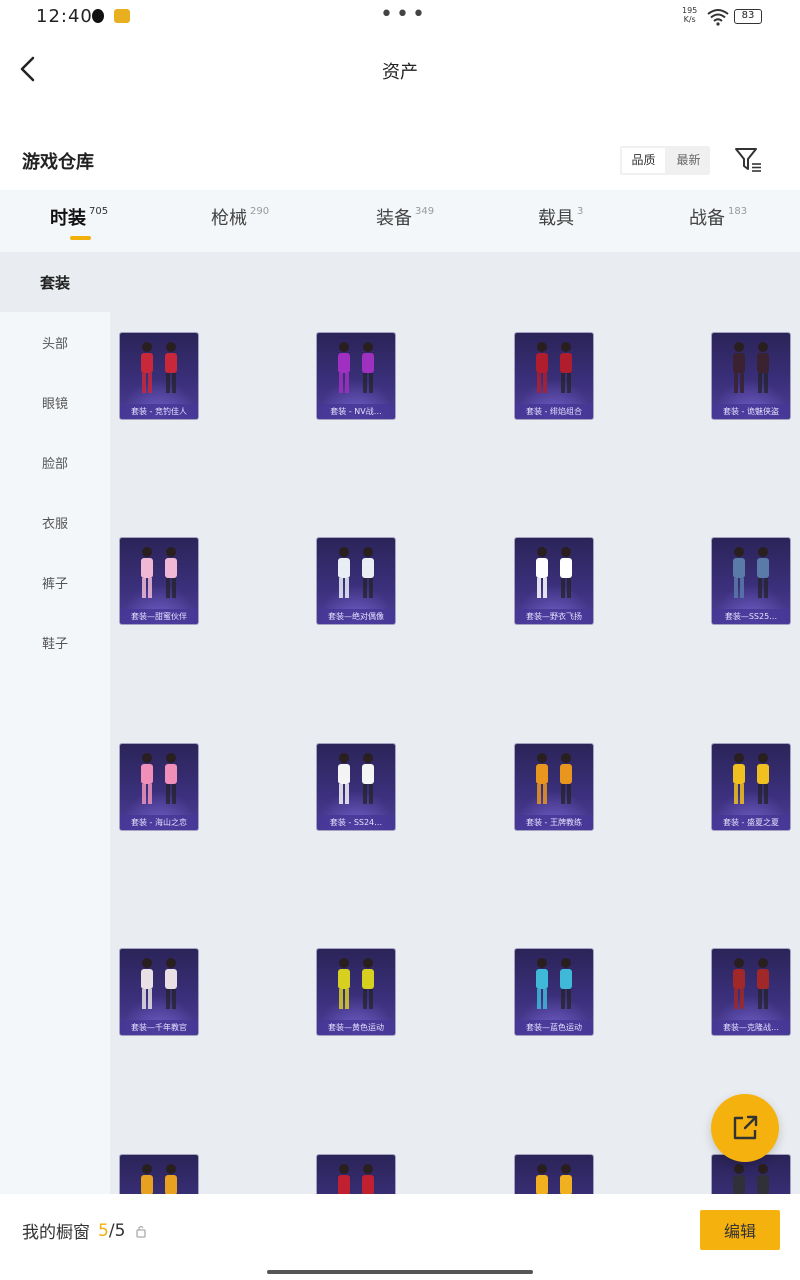  I want to click on tab-equipment: 装备 349, so click(405, 217).